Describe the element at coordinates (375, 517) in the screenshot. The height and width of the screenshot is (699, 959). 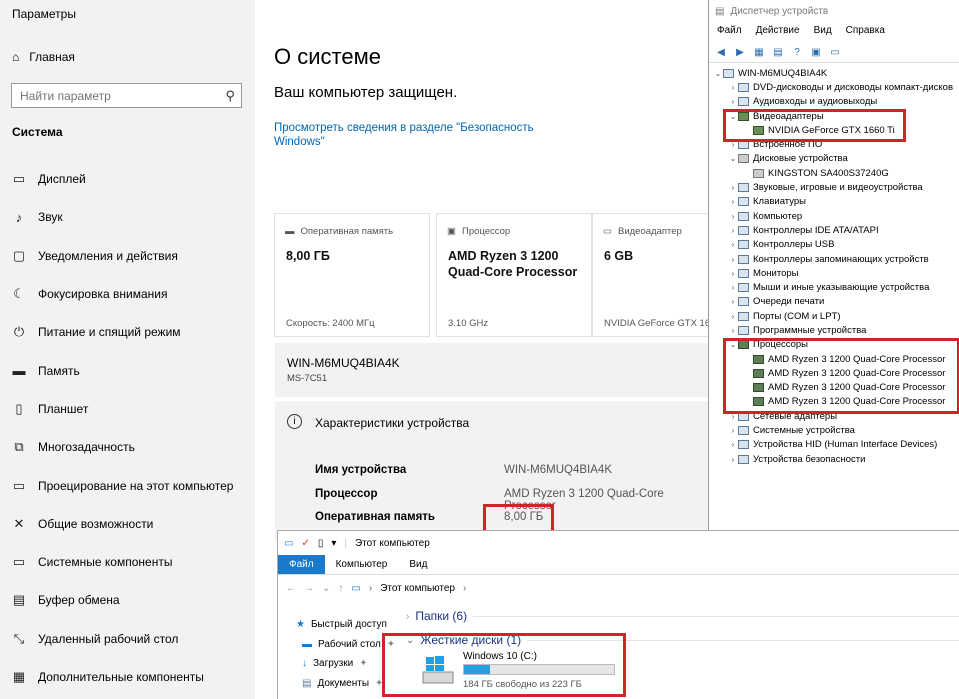
I see `spec-label: Оперативная память` at that location.